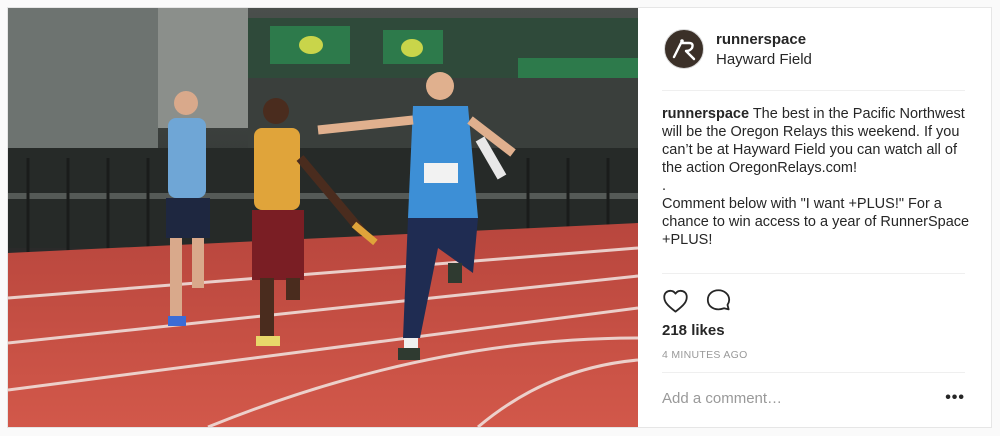 Image resolution: width=1000 pixels, height=436 pixels. I want to click on comment-input, so click(792, 398).